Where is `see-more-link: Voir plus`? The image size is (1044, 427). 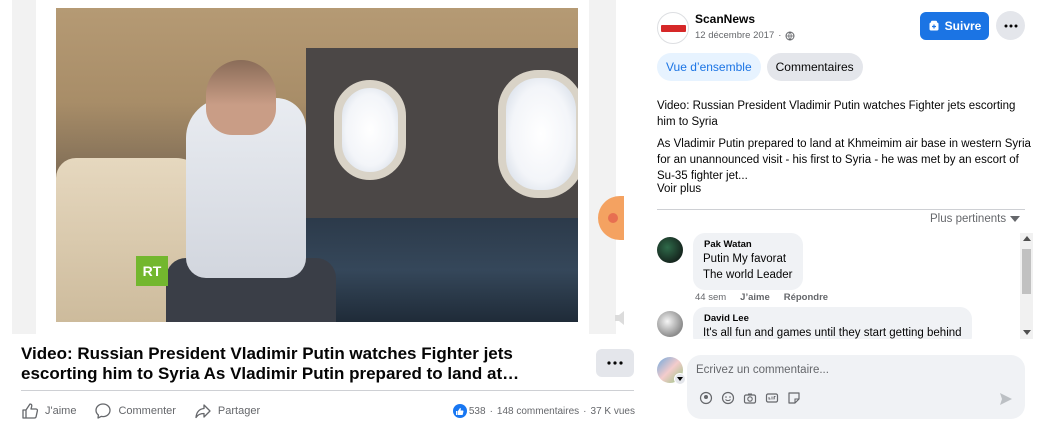 see-more-link: Voir plus is located at coordinates (679, 189).